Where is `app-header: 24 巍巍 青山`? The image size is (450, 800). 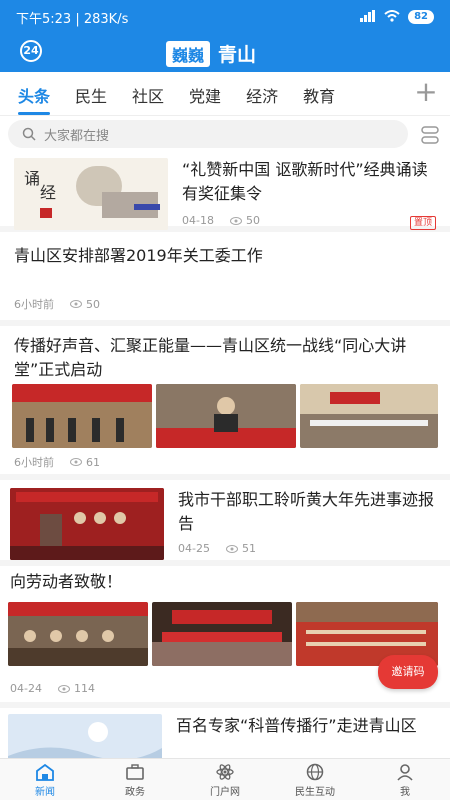 app-header: 24 巍巍 青山 is located at coordinates (225, 53).